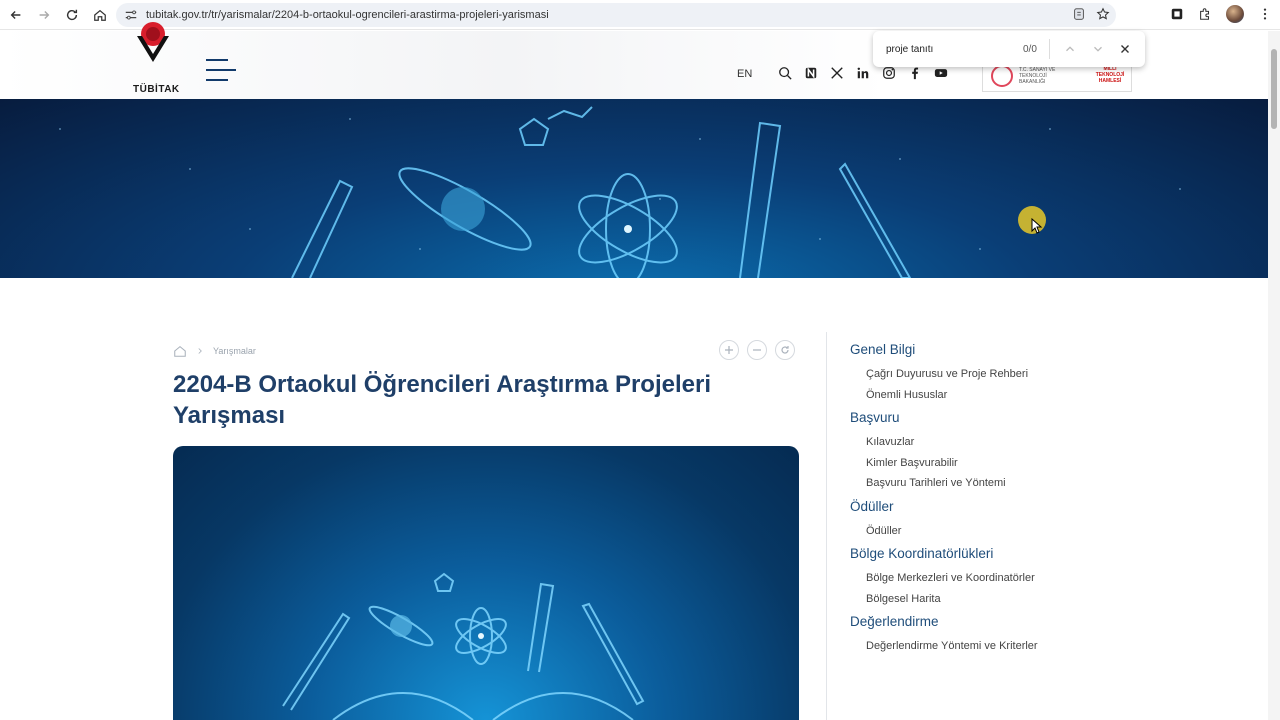  Describe the element at coordinates (1000, 553) in the screenshot. I see `nav-section-title: Bölge Koordinatörlükleri` at that location.